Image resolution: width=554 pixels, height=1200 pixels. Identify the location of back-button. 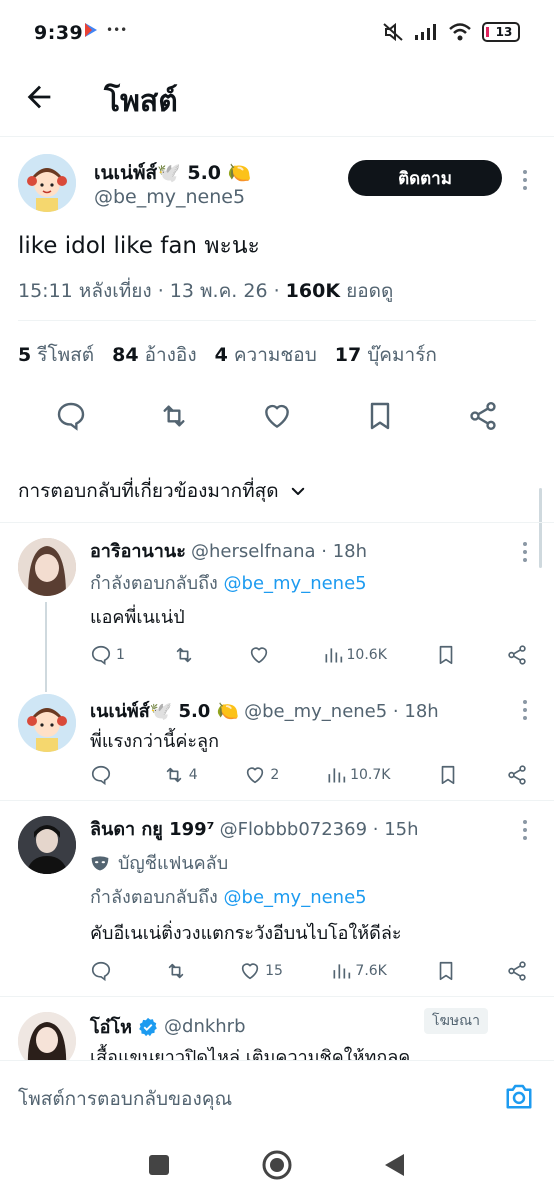
(39, 97).